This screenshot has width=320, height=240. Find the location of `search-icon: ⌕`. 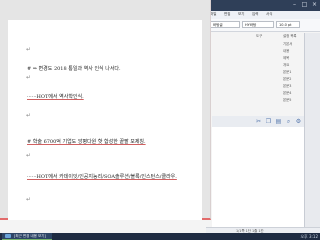

search-icon: ⌕ is located at coordinates (288, 121).